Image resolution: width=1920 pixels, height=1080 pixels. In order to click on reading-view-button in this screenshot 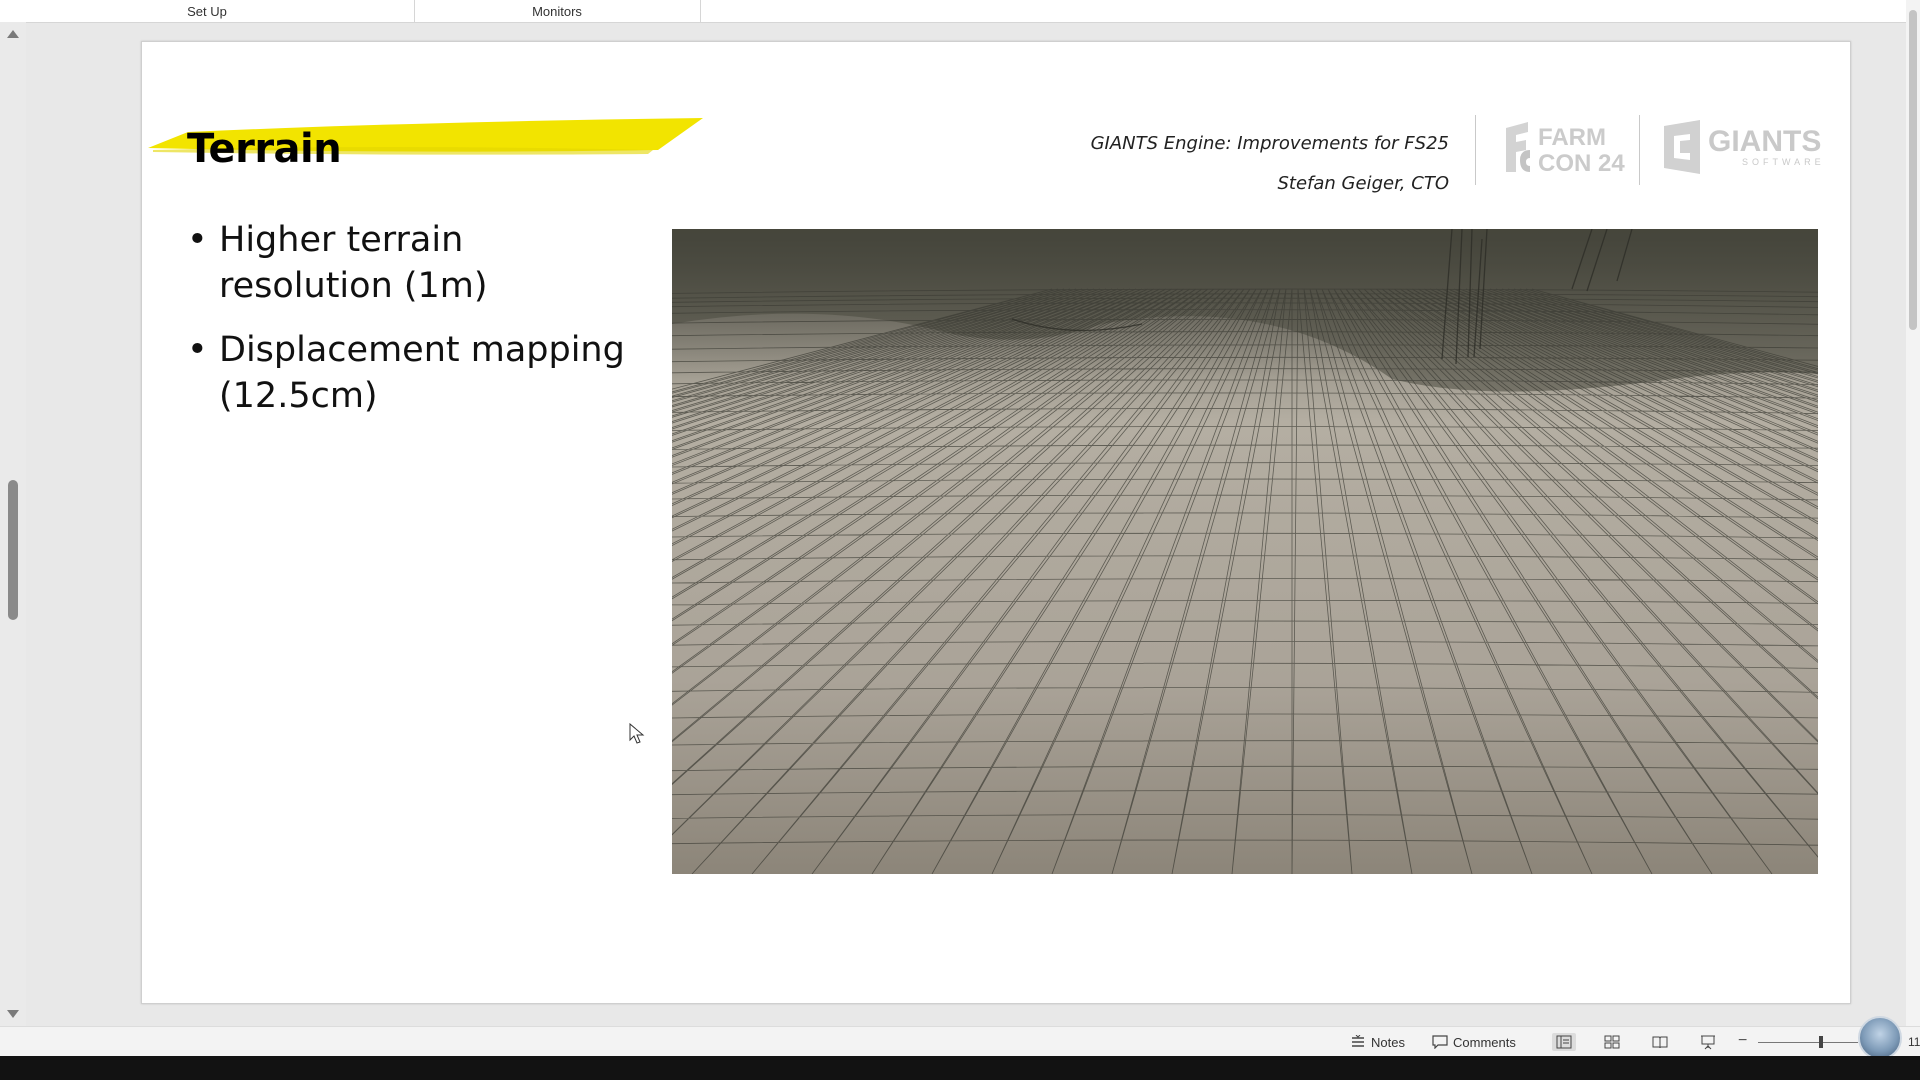, I will do `click(1660, 1042)`.